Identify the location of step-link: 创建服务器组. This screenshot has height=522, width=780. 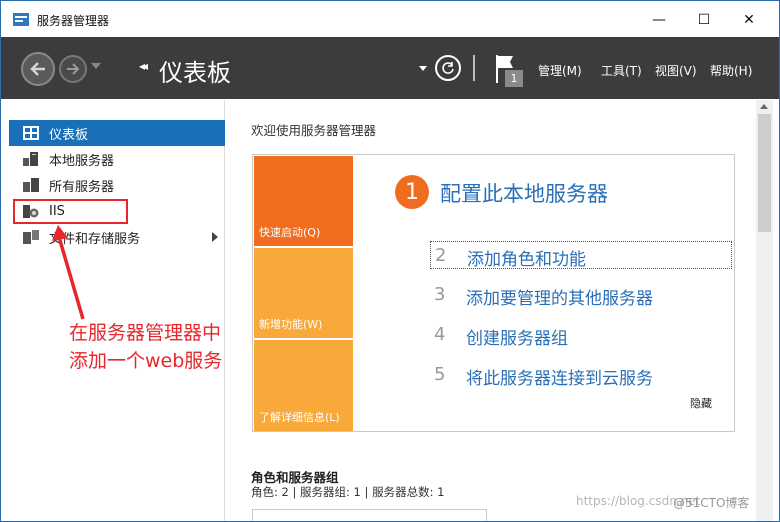
(517, 336).